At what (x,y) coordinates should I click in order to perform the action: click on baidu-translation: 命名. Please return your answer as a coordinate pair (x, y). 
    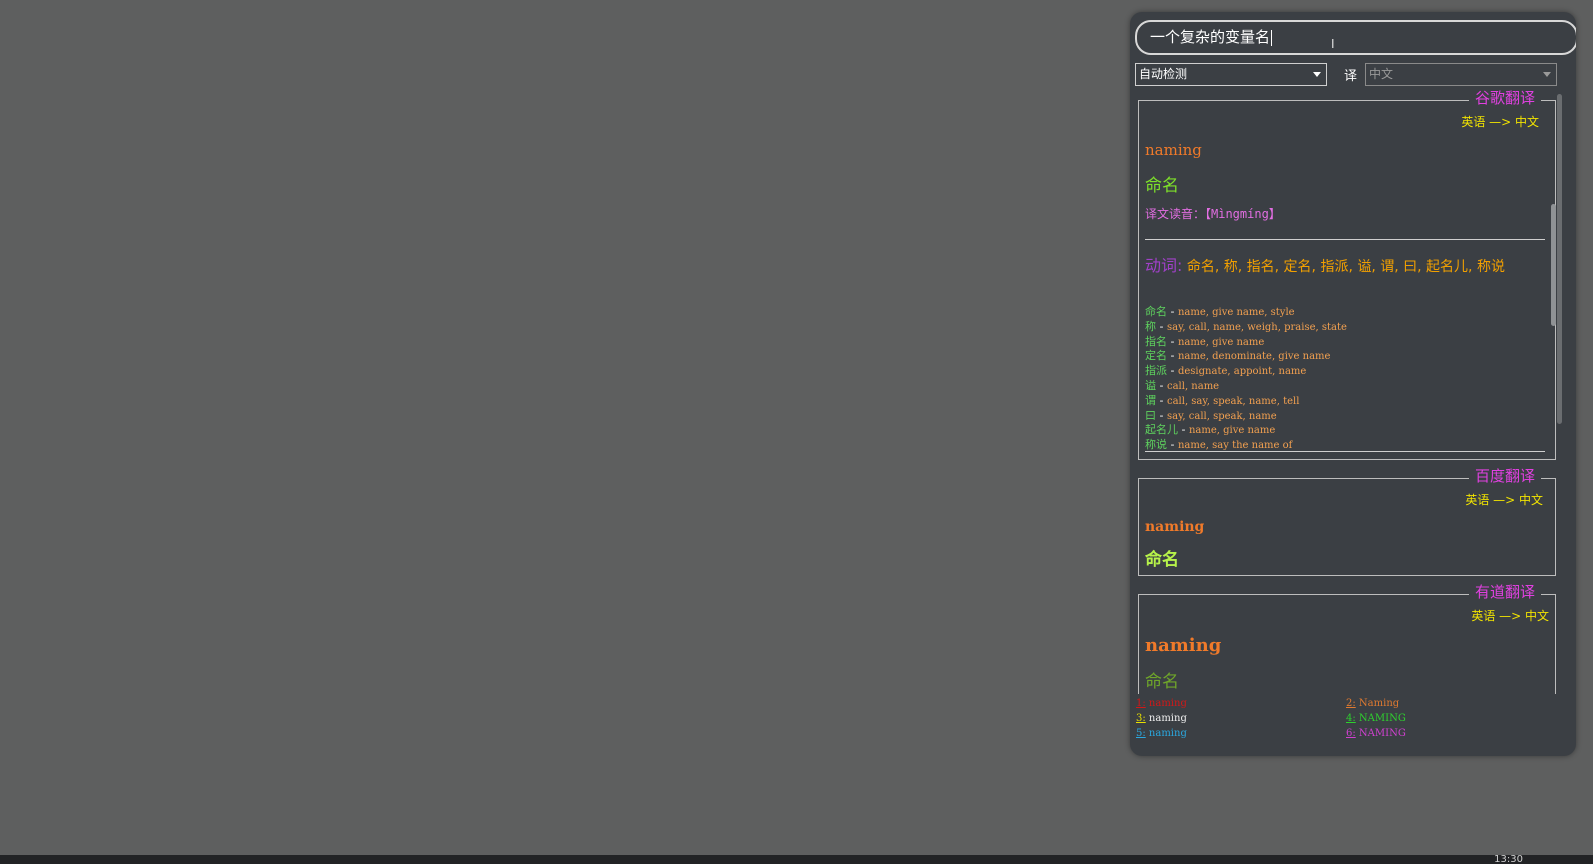
    Looking at the image, I should click on (1162, 560).